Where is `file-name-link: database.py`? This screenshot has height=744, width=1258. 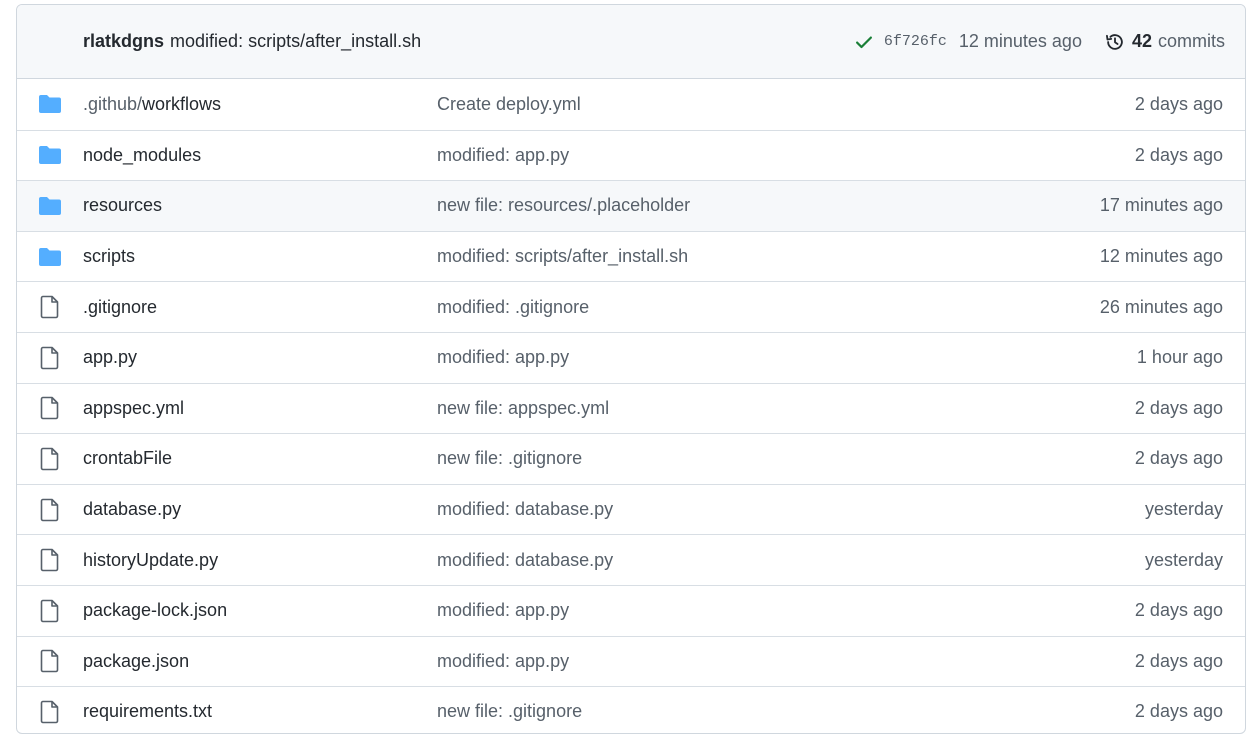
file-name-link: database.py is located at coordinates (260, 509).